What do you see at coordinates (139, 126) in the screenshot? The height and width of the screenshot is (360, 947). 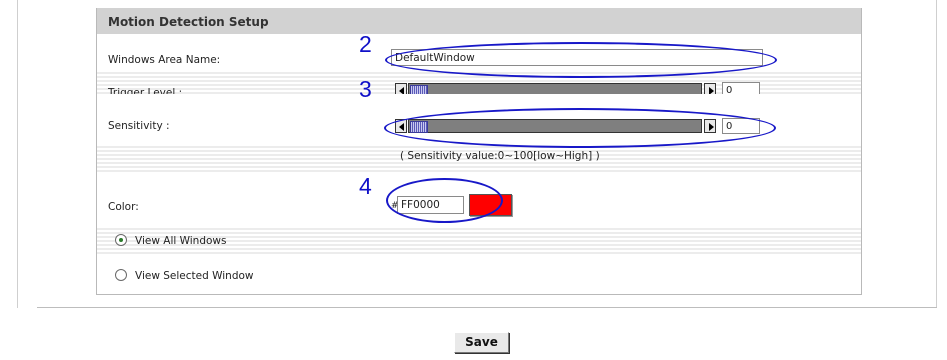 I see `sensitivity-label: Sensitivity :` at bounding box center [139, 126].